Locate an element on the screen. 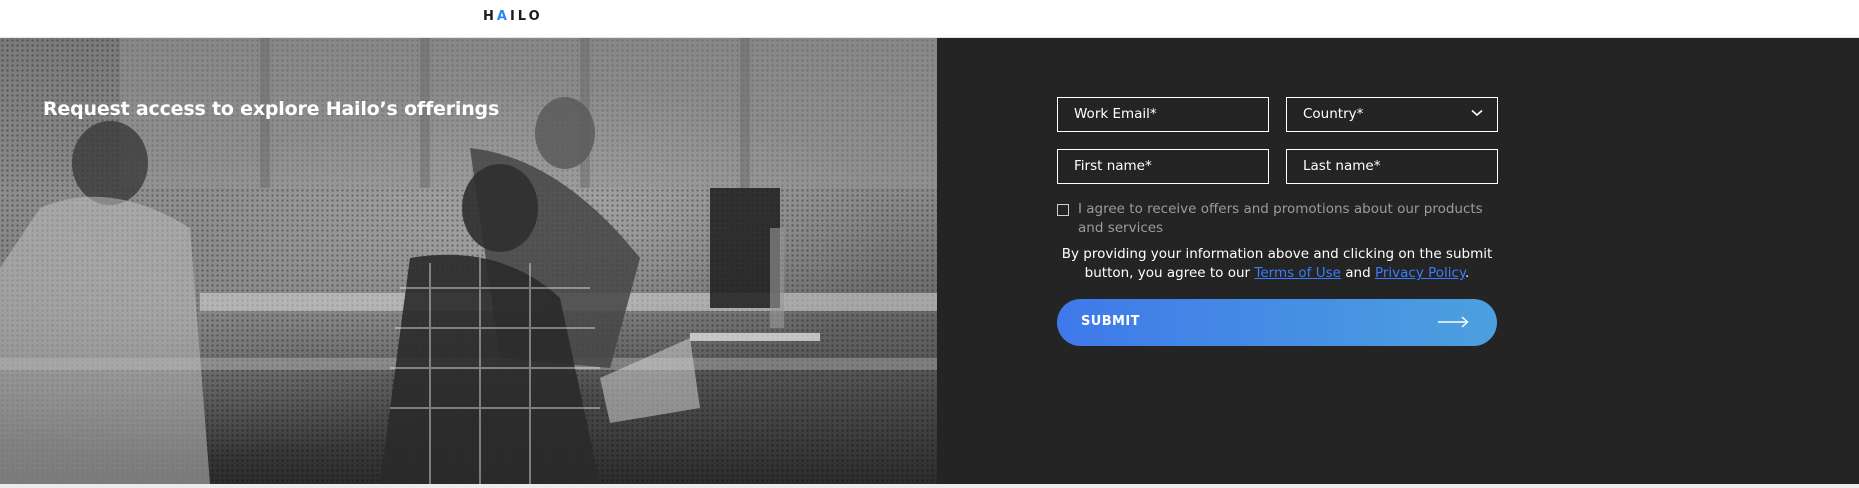 This screenshot has width=1859, height=488. legal-and-text: and is located at coordinates (1358, 273).